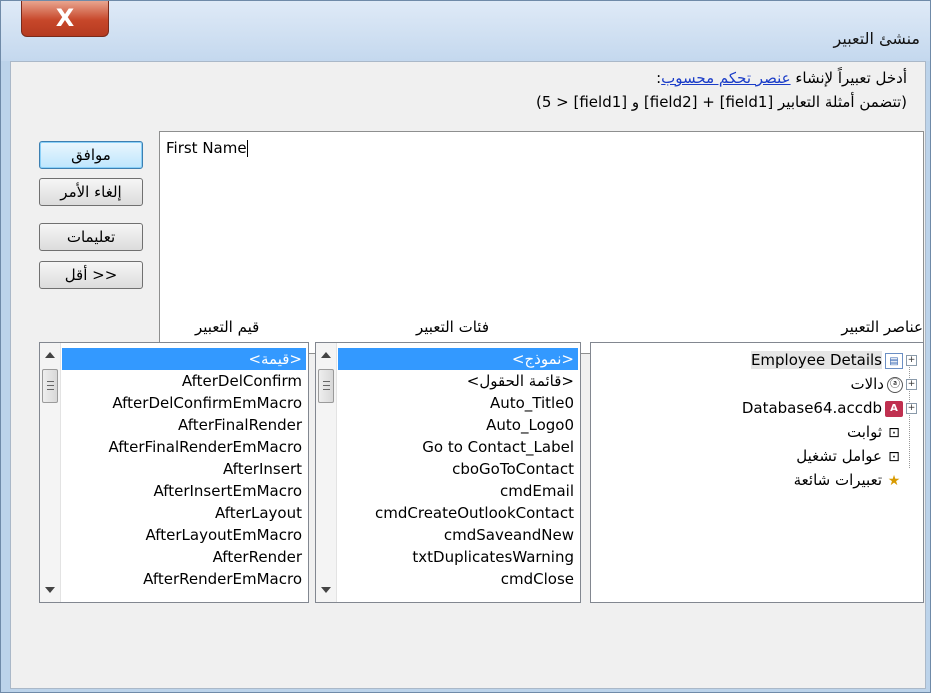  I want to click on tree-node: +ADatabase64.accdb, so click(757, 408).